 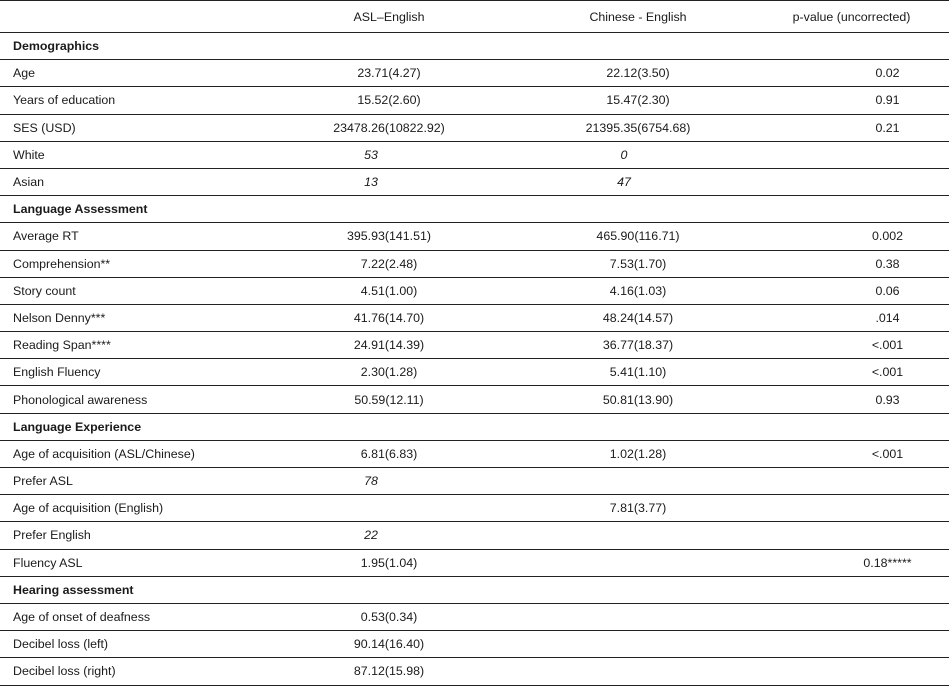 What do you see at coordinates (128, 236) in the screenshot?
I see `row-label: Average RT` at bounding box center [128, 236].